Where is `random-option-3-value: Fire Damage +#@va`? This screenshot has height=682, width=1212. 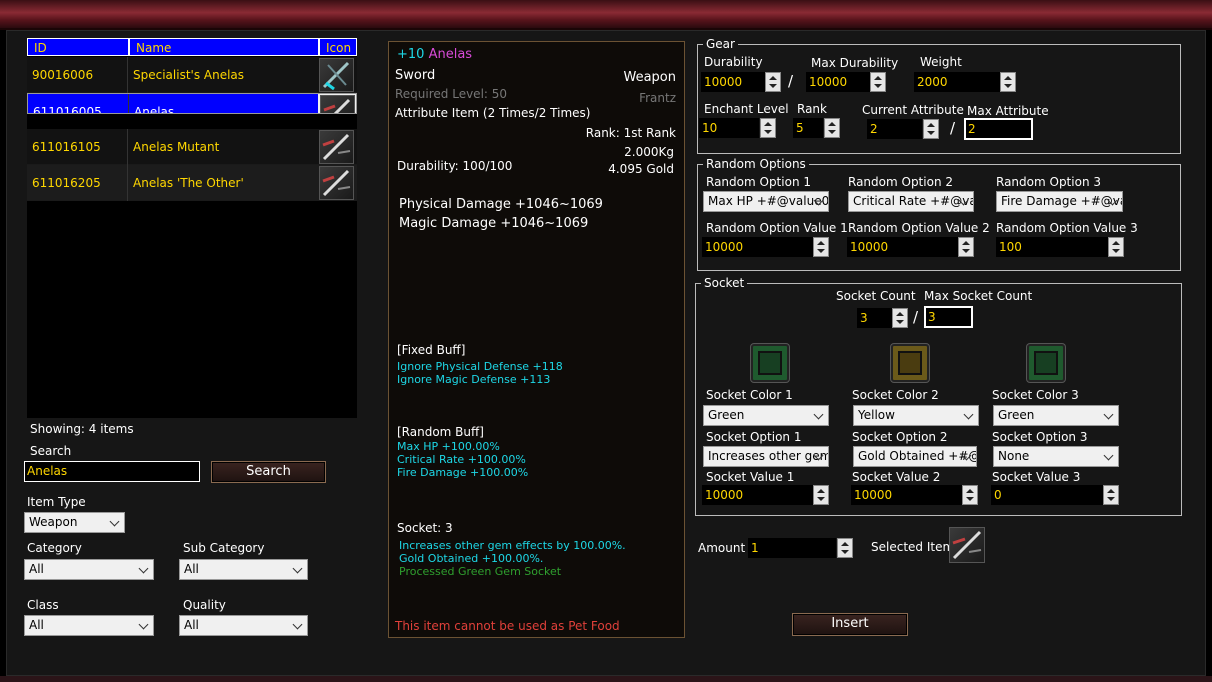
random-option-3-value: Fire Damage +#@va is located at coordinates (1062, 201).